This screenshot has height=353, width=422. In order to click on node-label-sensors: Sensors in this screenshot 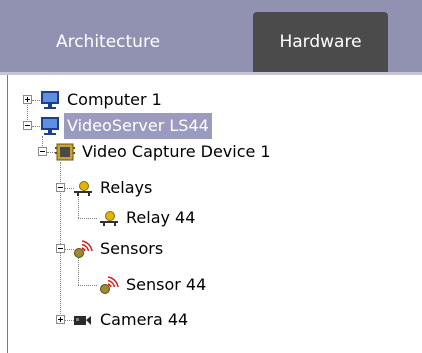, I will do `click(131, 249)`.